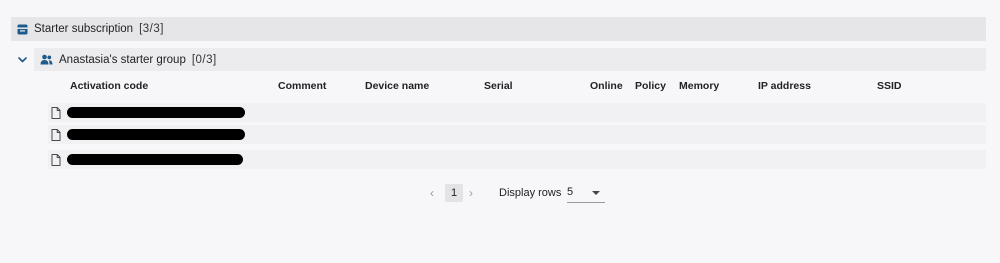 The height and width of the screenshot is (263, 1000). Describe the element at coordinates (596, 193) in the screenshot. I see `caret-down-icon` at that location.